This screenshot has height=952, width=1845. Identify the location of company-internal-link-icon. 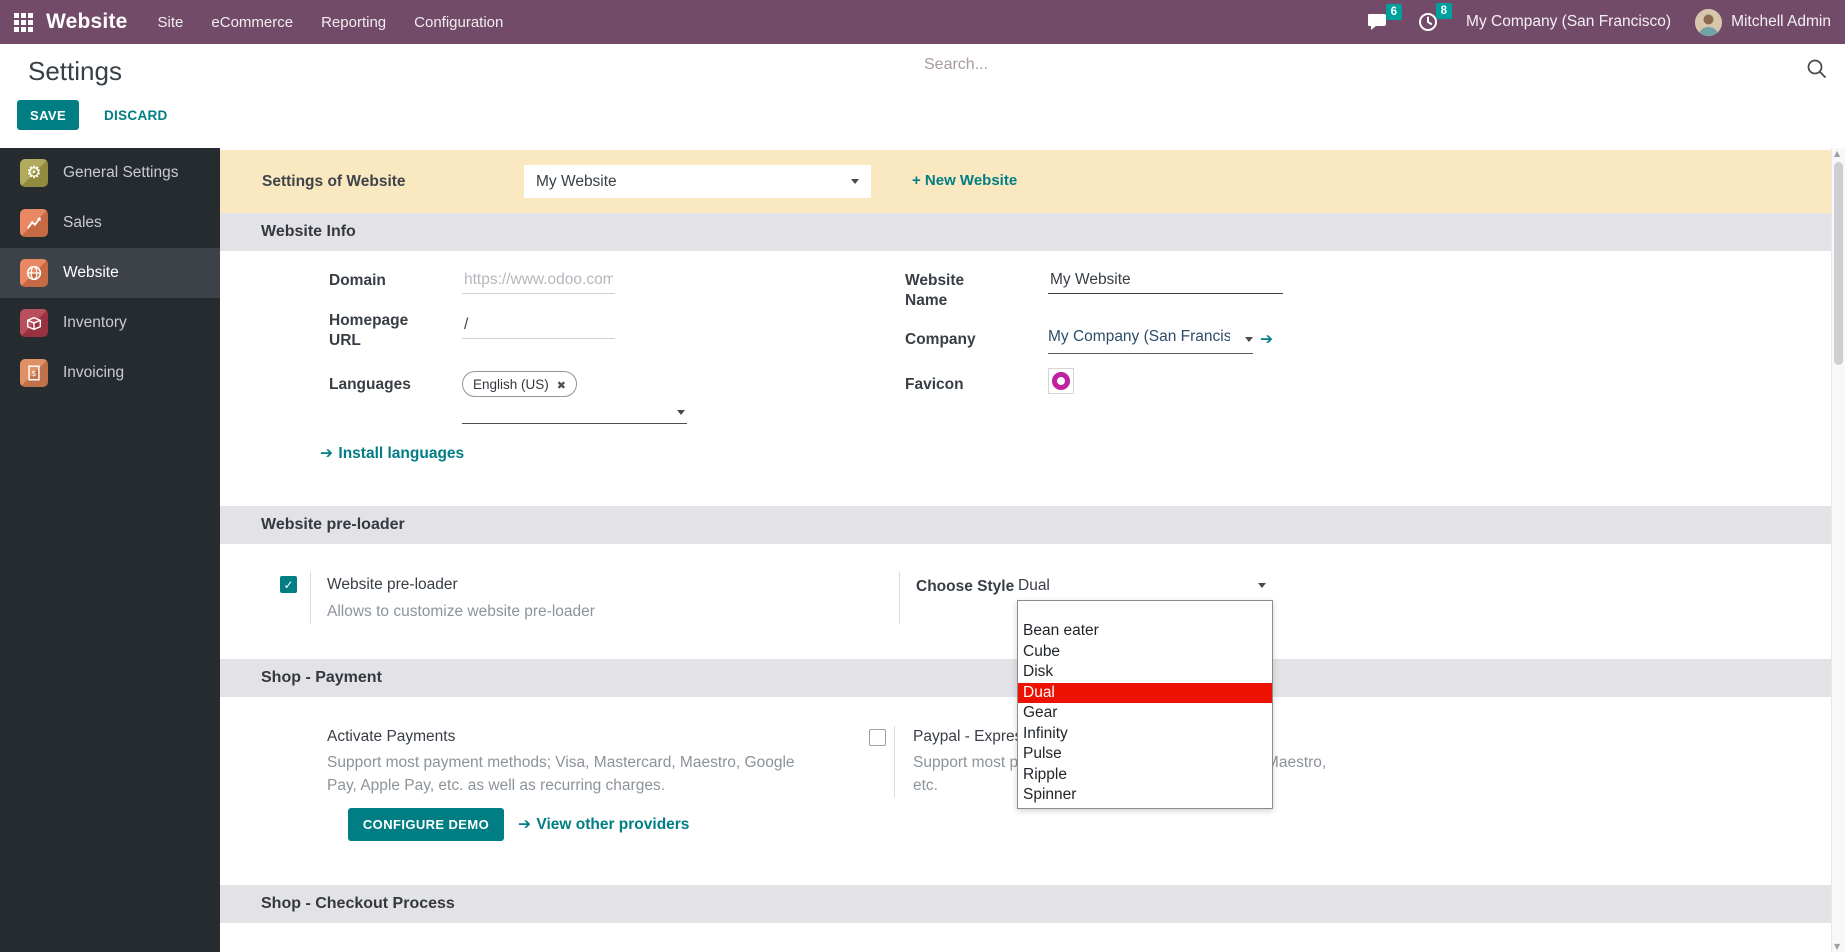
(1266, 339).